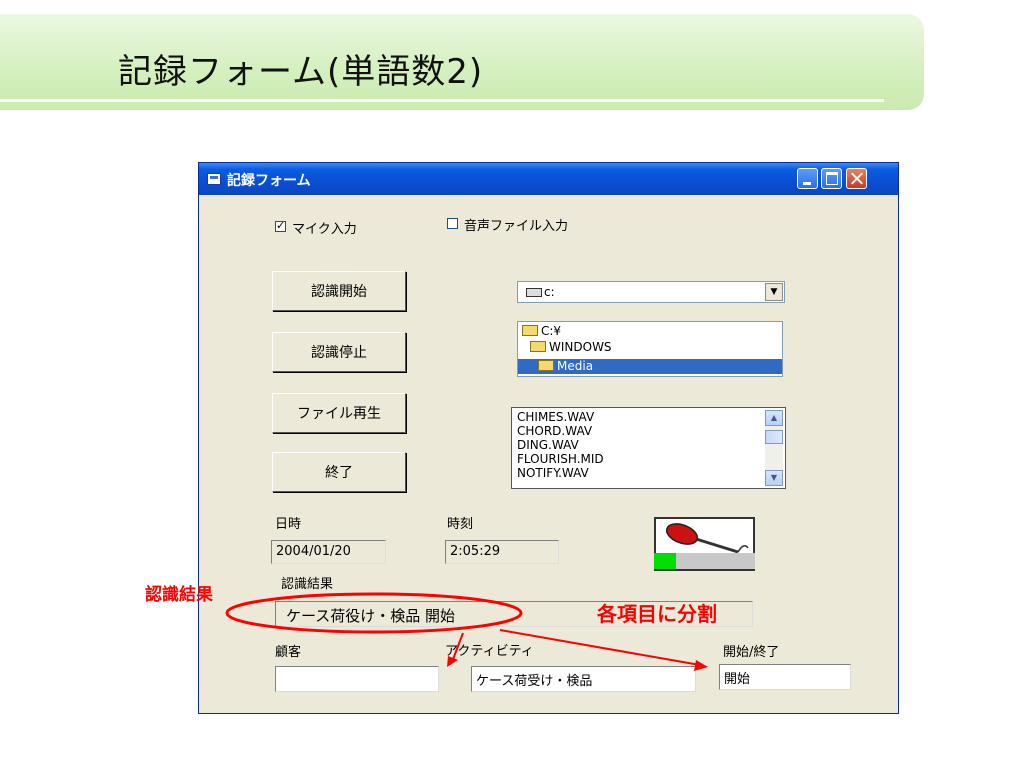 This screenshot has height=768, width=1024. I want to click on arrow-to-activity, so click(457, 647).